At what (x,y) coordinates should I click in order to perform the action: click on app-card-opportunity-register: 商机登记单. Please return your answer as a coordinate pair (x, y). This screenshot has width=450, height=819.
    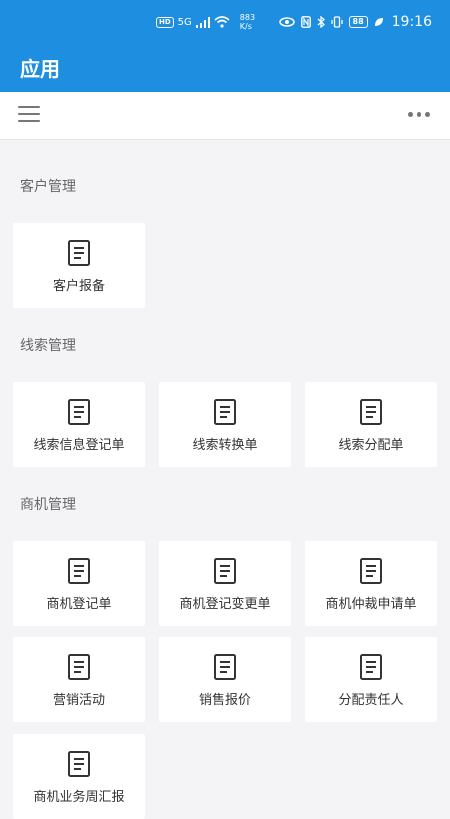
    Looking at the image, I should click on (79, 583).